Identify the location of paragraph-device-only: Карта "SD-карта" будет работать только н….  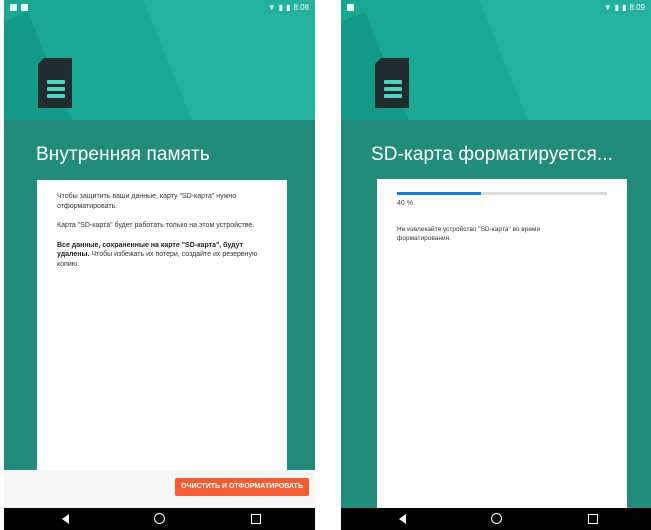
(156, 225).